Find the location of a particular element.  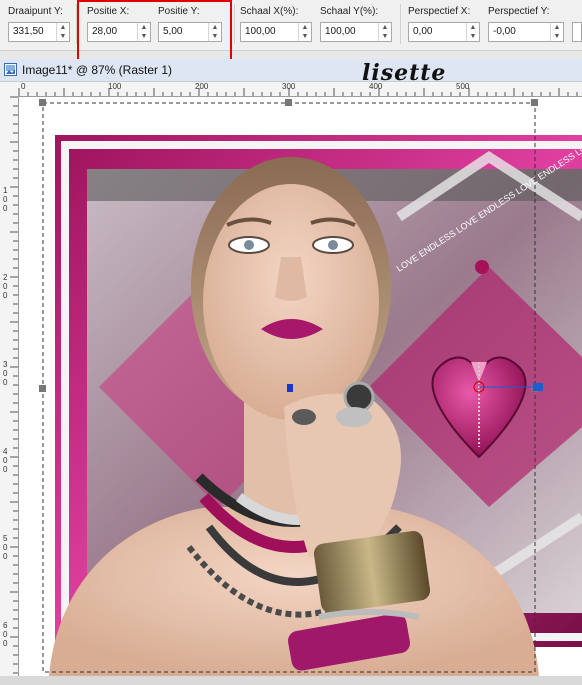

schaal-y-input: 100,00 ▲ ▼ is located at coordinates (356, 32).